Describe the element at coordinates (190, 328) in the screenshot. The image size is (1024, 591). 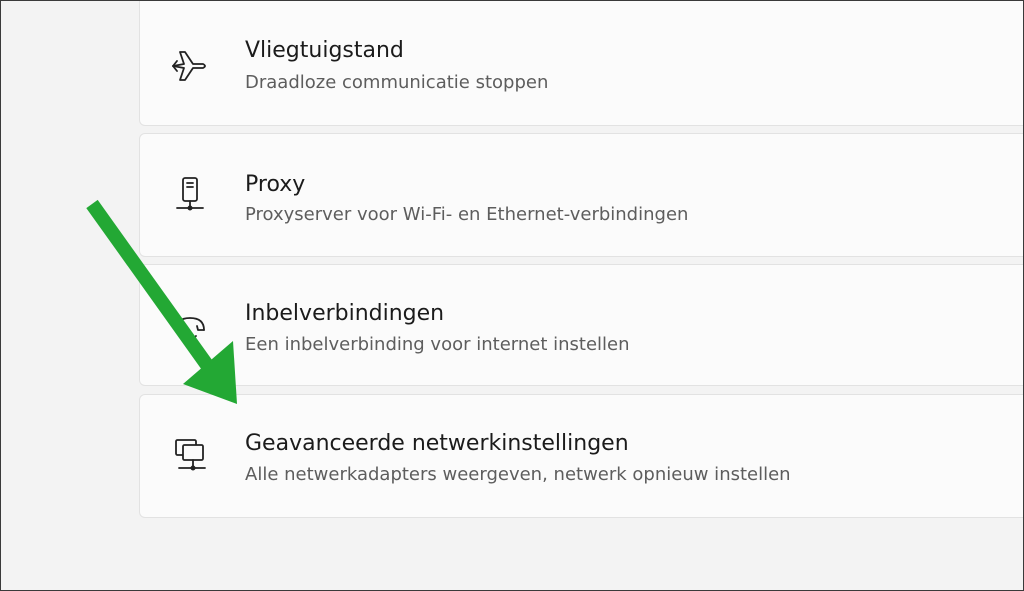
I see `dial-up-icon` at that location.